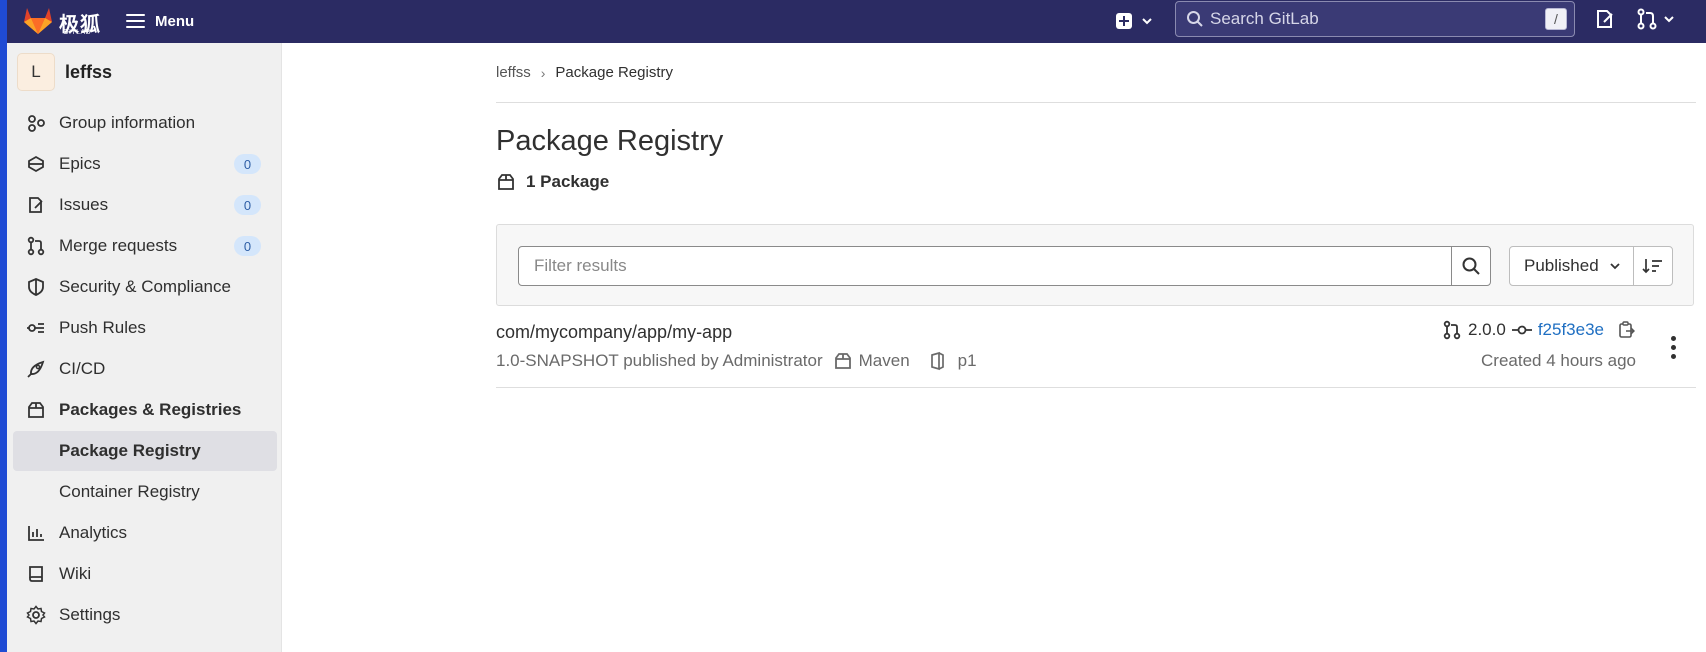 This screenshot has width=1706, height=652. What do you see at coordinates (130, 450) in the screenshot?
I see `sidebar-item-label: Package Registry` at bounding box center [130, 450].